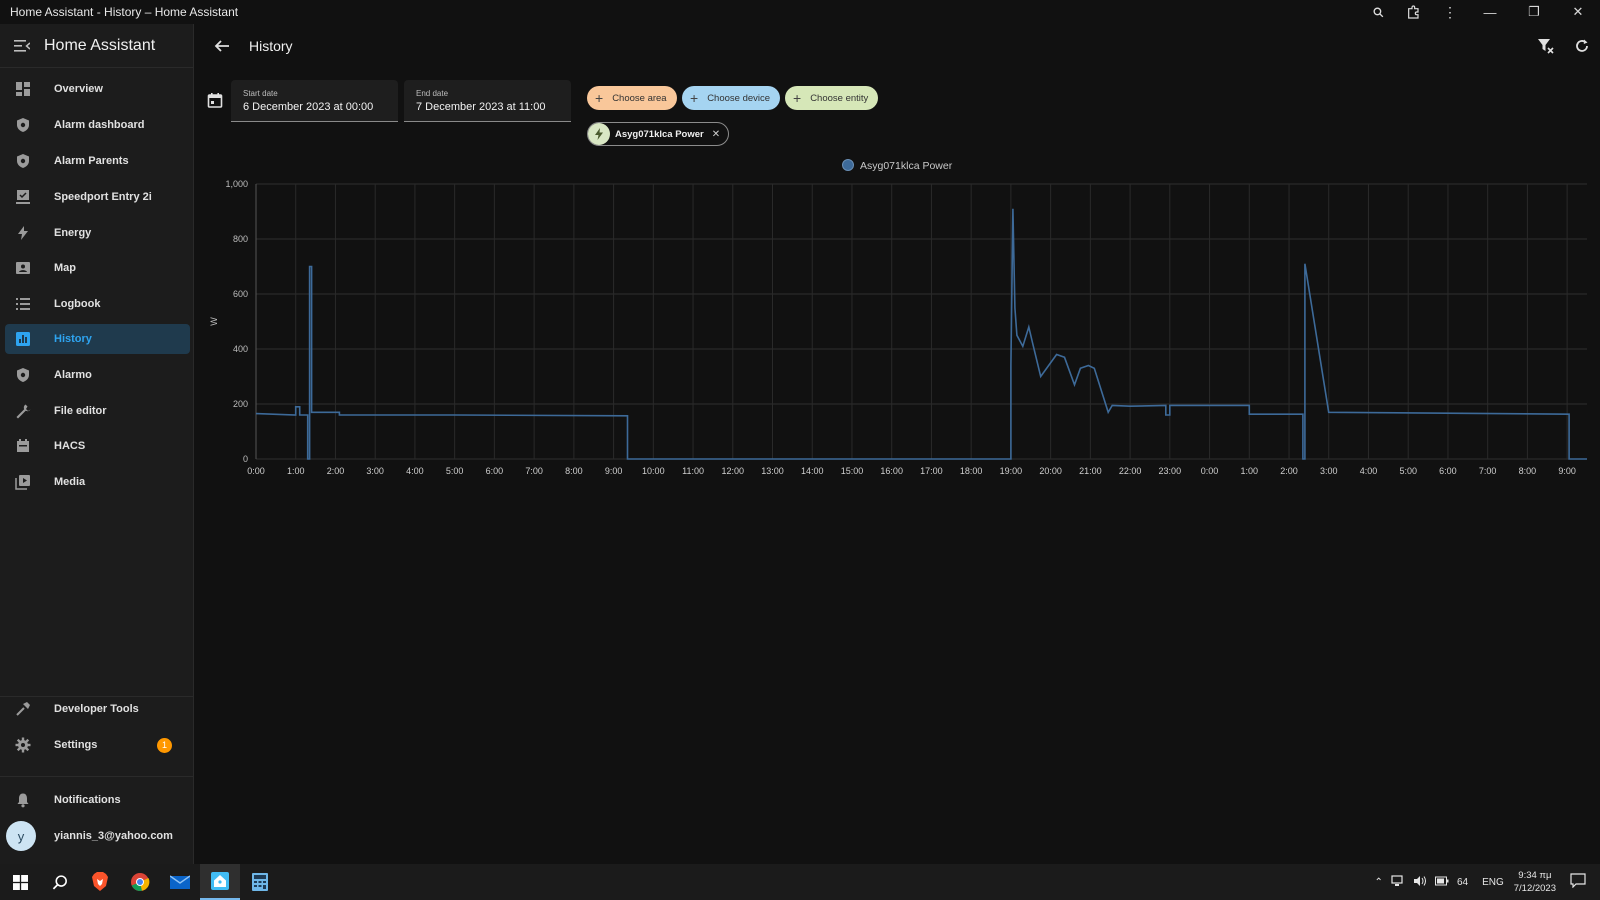 This screenshot has width=1600, height=900. I want to click on x-tick-label: 19:00, so click(1011, 471).